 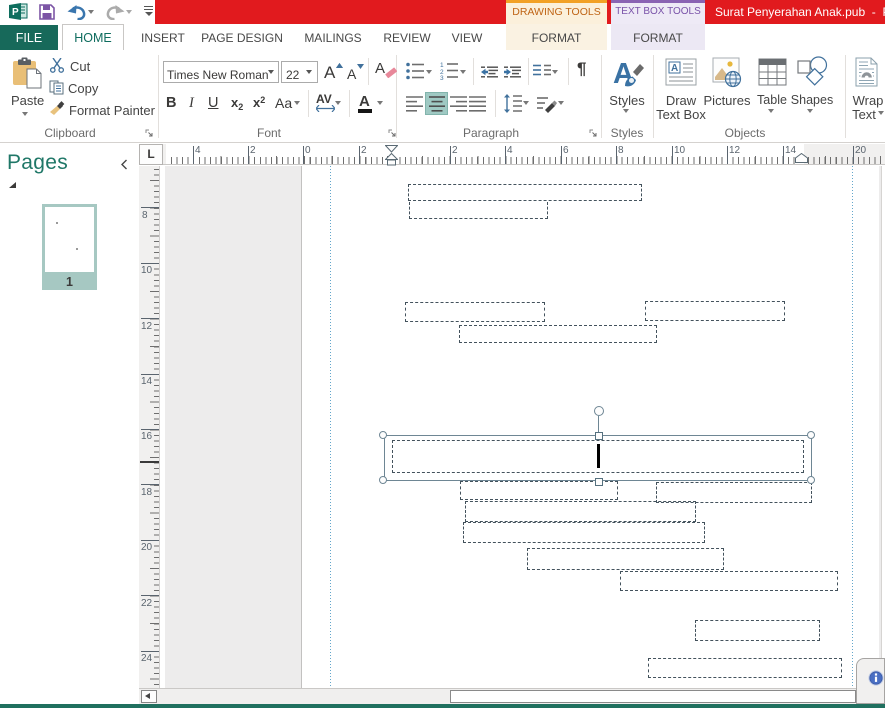 I want to click on svg-text: 3, so click(x=442, y=77).